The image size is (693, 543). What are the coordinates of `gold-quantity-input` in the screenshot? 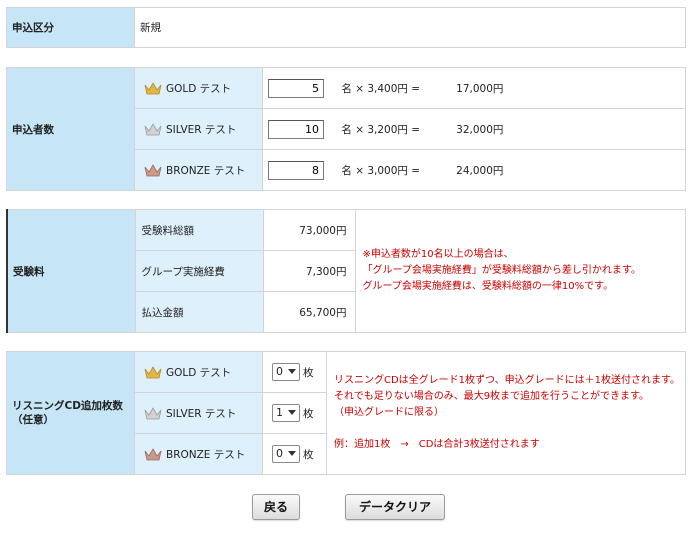 It's located at (296, 88).